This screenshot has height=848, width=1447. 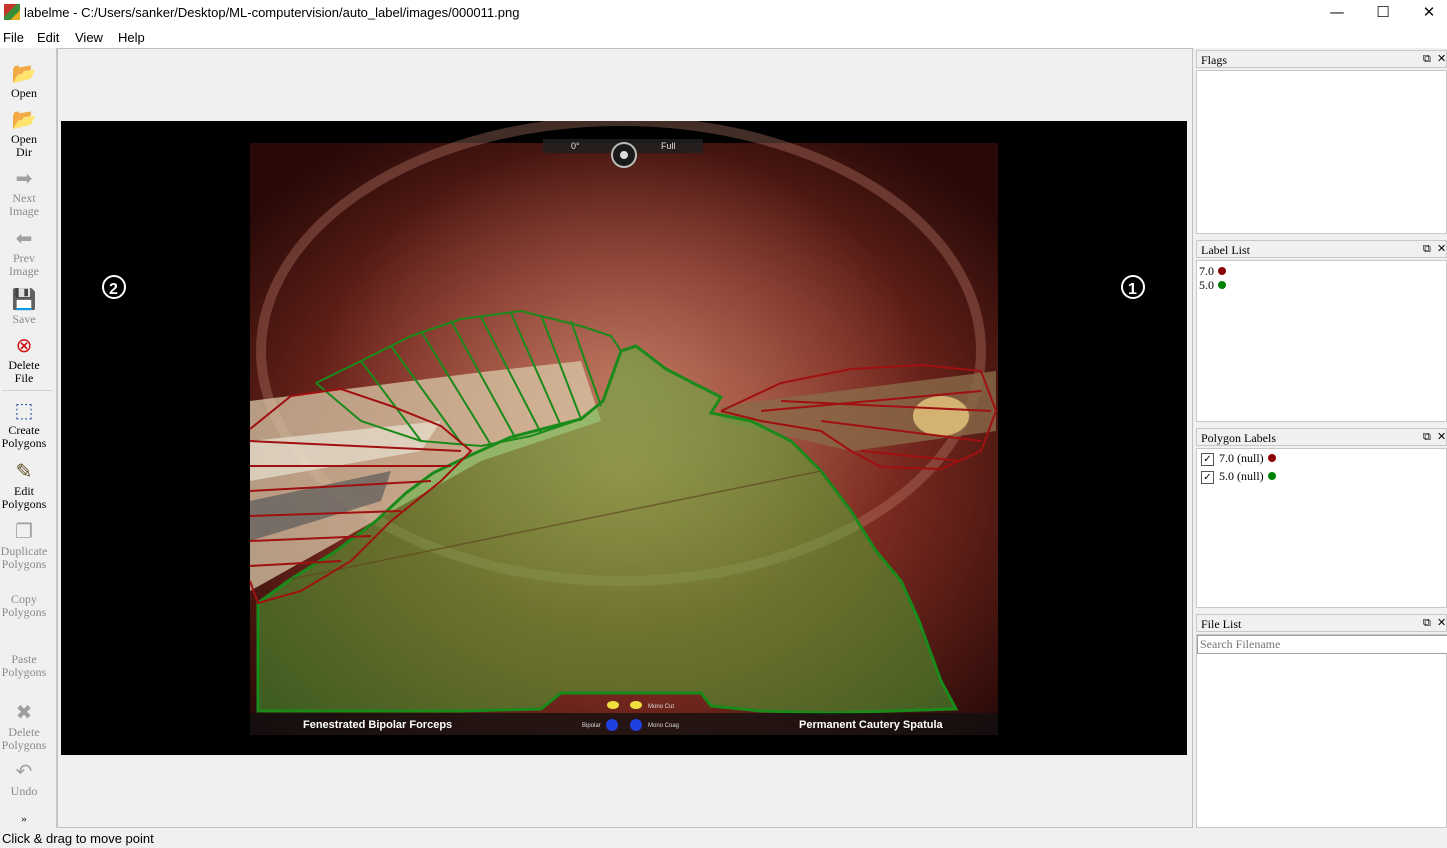 I want to click on delete-polygons-button: ✖ Delete Polygons, so click(x=24, y=725).